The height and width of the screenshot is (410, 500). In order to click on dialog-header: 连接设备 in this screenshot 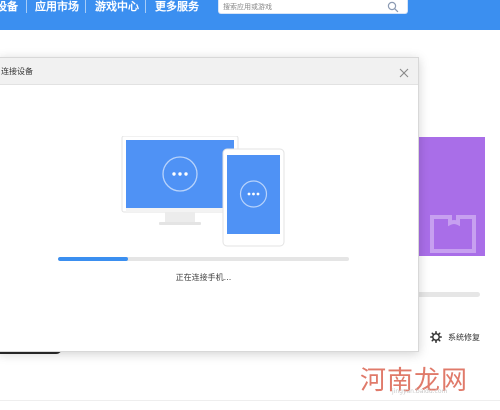, I will do `click(209, 71)`.